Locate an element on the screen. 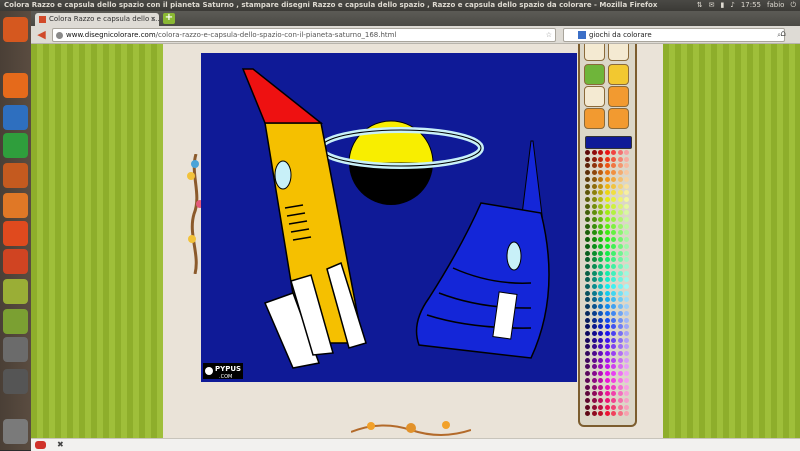 This screenshot has height=451, width=800. firefox-icon is located at coordinates (15, 85).